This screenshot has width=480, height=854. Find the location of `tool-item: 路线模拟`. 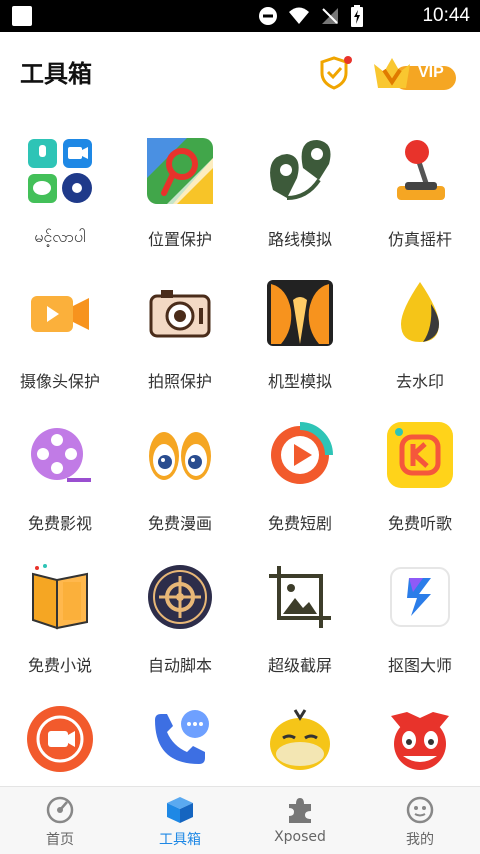

tool-item: 路线模拟 is located at coordinates (300, 189).